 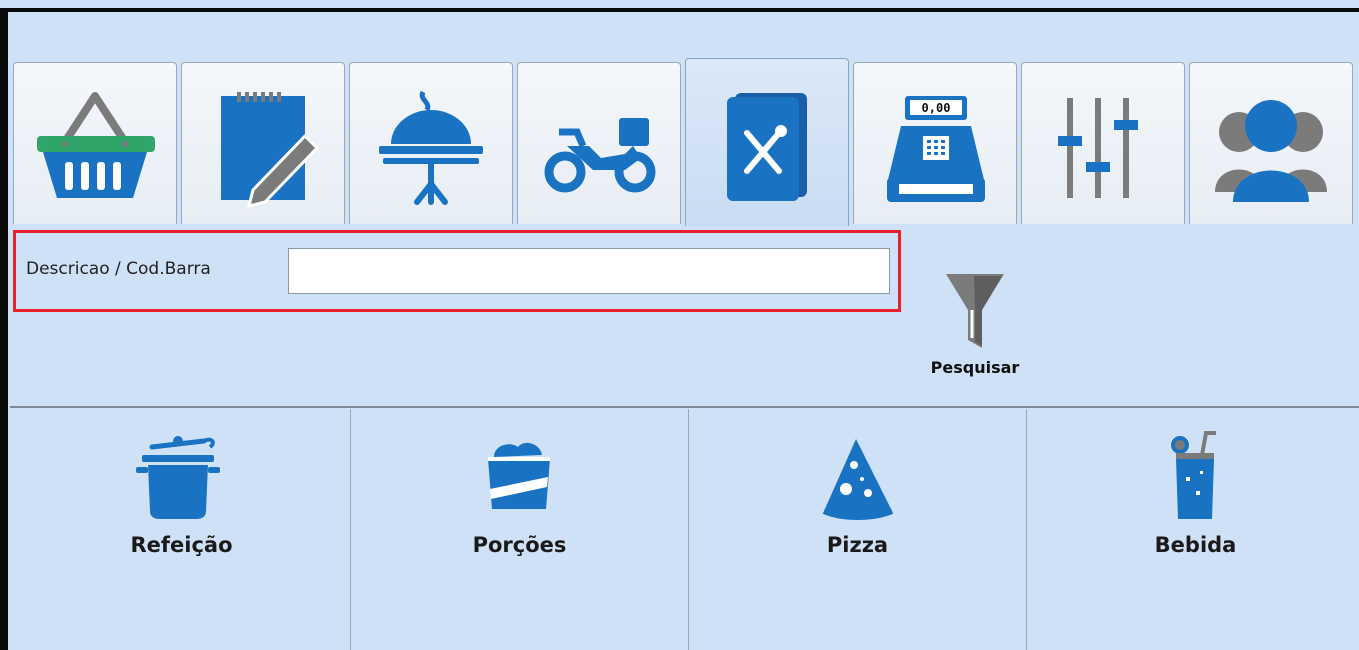 I want to click on tab-settings, so click(x=1103, y=143).